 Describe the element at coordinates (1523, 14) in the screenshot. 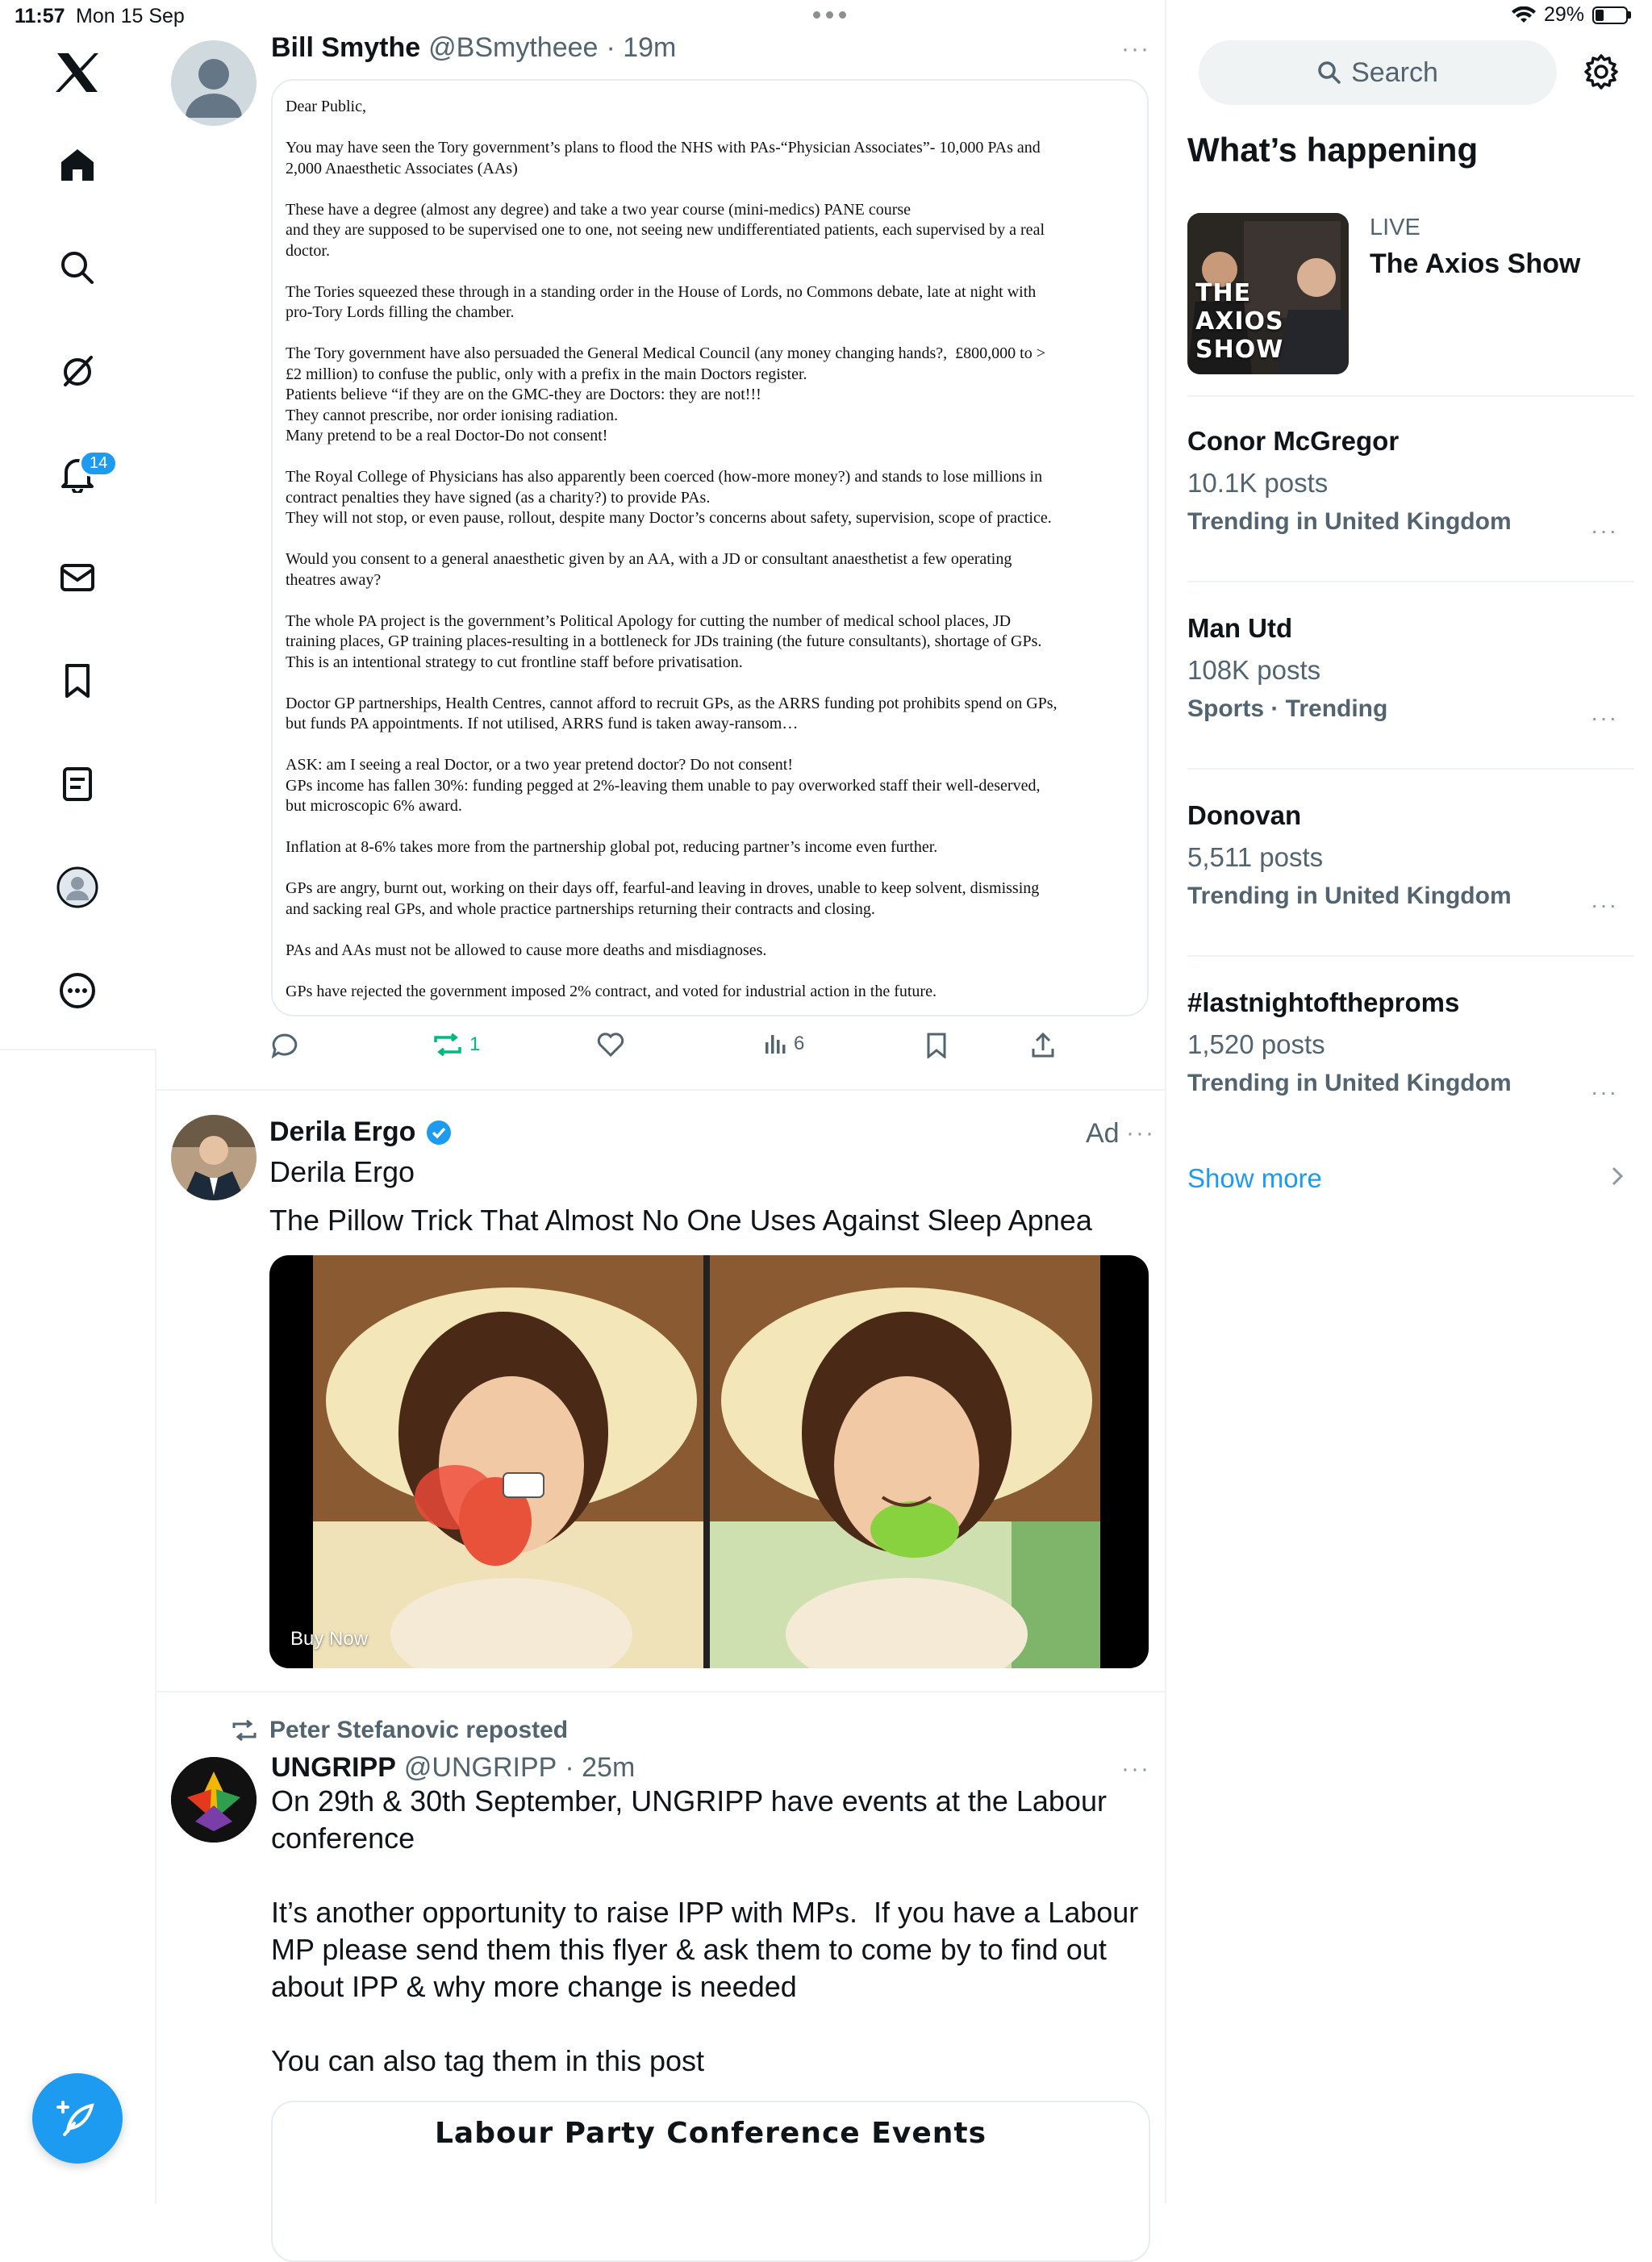

I see `wifi-icon` at that location.